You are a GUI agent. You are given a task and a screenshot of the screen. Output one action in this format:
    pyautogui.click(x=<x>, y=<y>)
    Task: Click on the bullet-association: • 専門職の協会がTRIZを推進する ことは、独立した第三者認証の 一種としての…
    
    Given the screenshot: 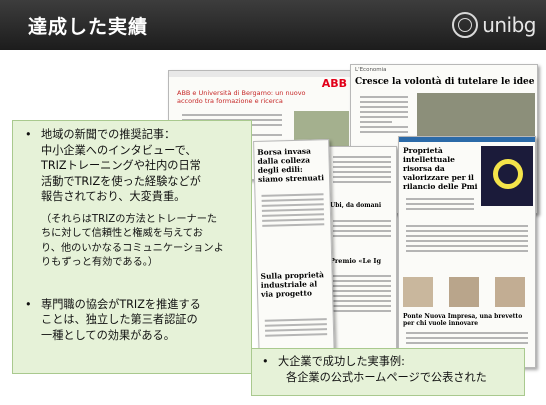 What is the action you would take?
    pyautogui.click(x=132, y=320)
    